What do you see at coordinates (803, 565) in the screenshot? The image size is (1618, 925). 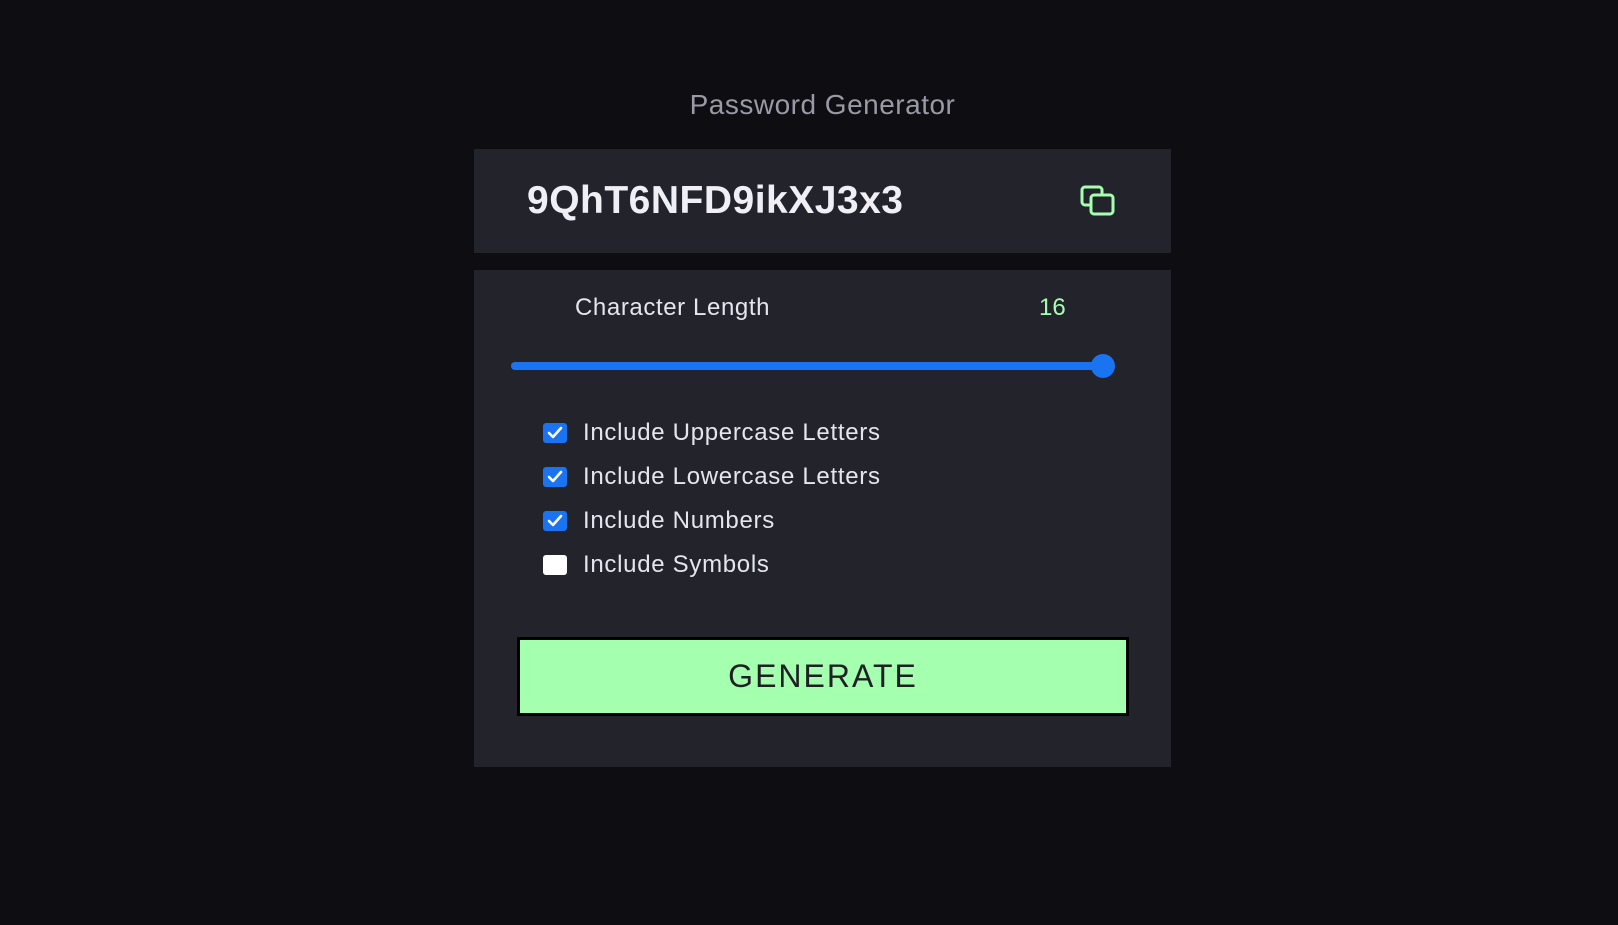 I see `option-symbols: Include Symbols` at bounding box center [803, 565].